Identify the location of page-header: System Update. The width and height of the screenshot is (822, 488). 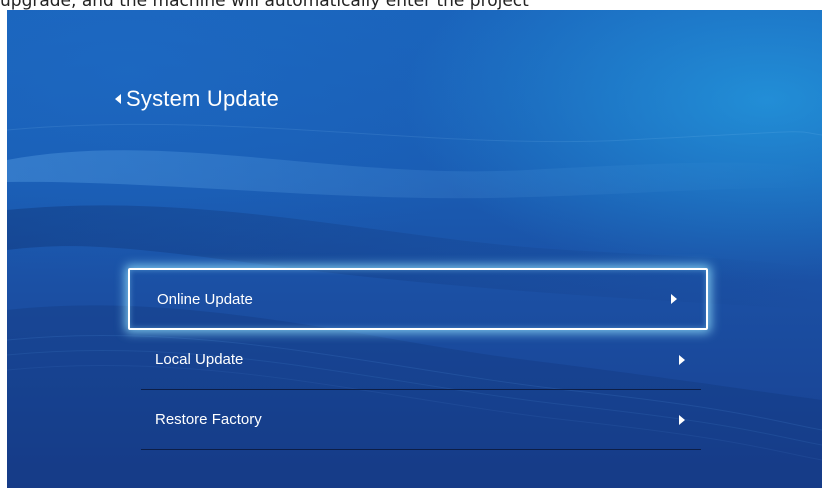
(197, 99).